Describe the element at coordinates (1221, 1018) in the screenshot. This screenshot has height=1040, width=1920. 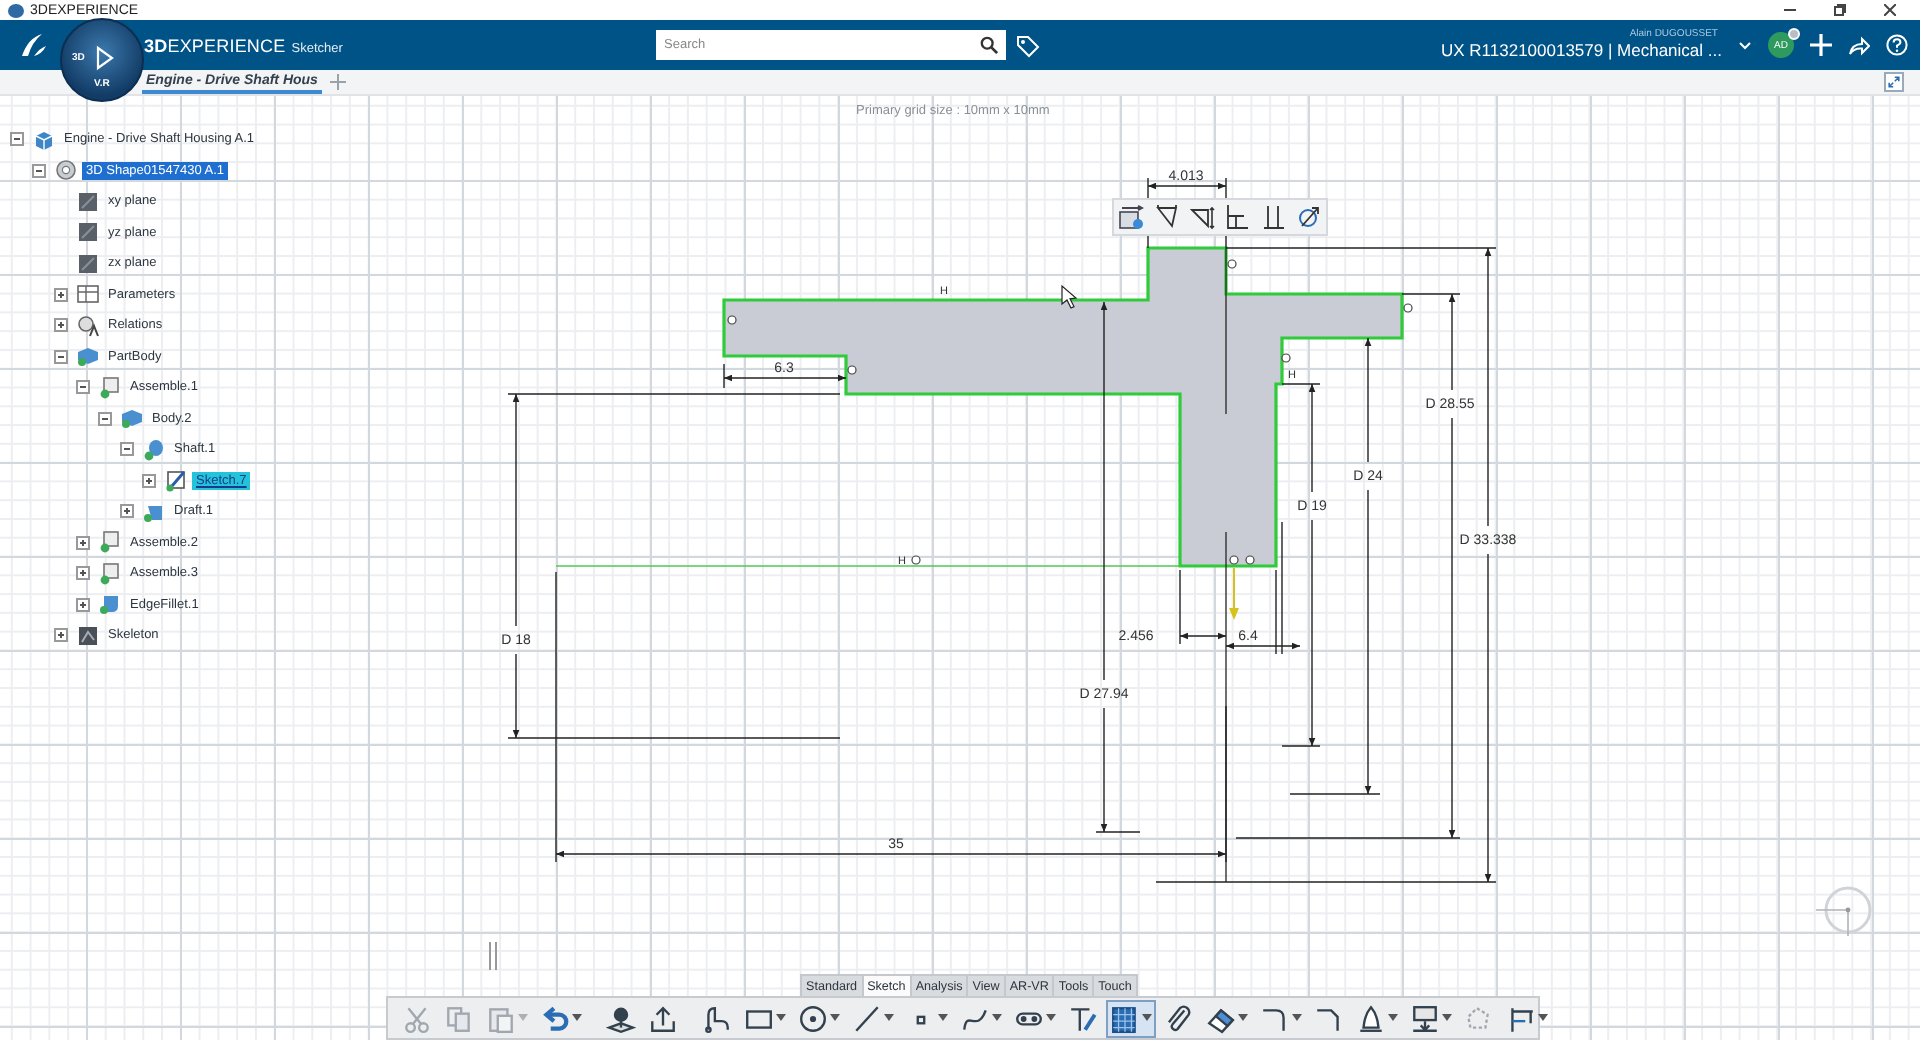
I see `eraser-icon` at that location.